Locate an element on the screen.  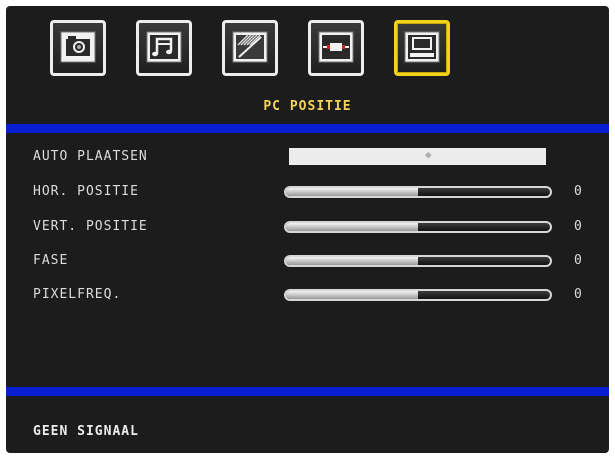
settings-menu-button is located at coordinates (250, 48).